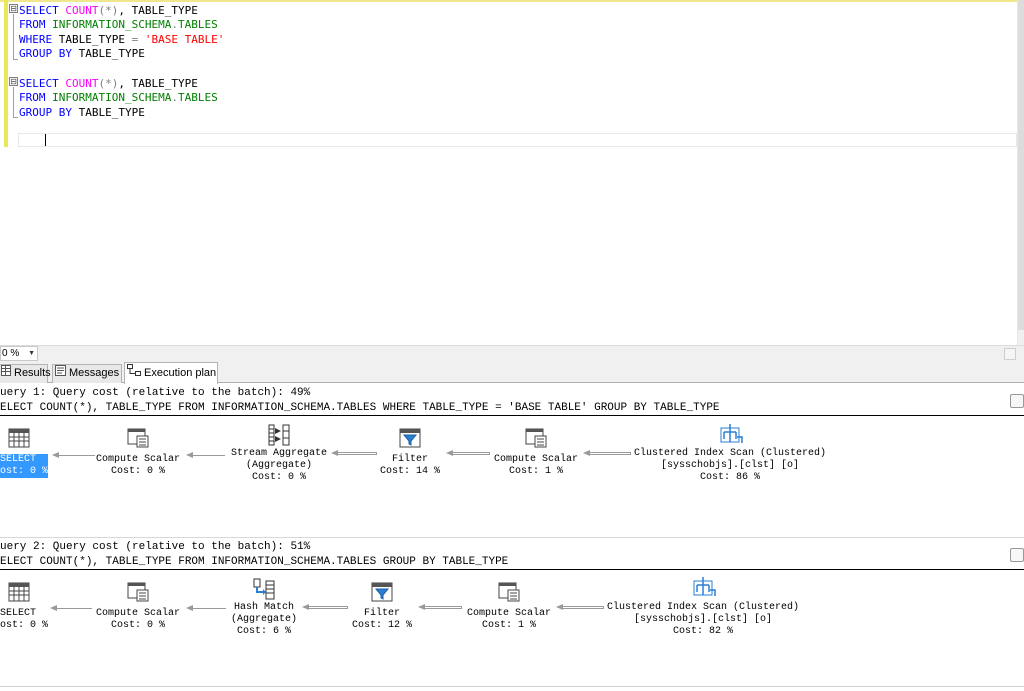 The image size is (1024, 691). What do you see at coordinates (382, 625) in the screenshot?
I see `operator-text: Cost: 12 %` at bounding box center [382, 625].